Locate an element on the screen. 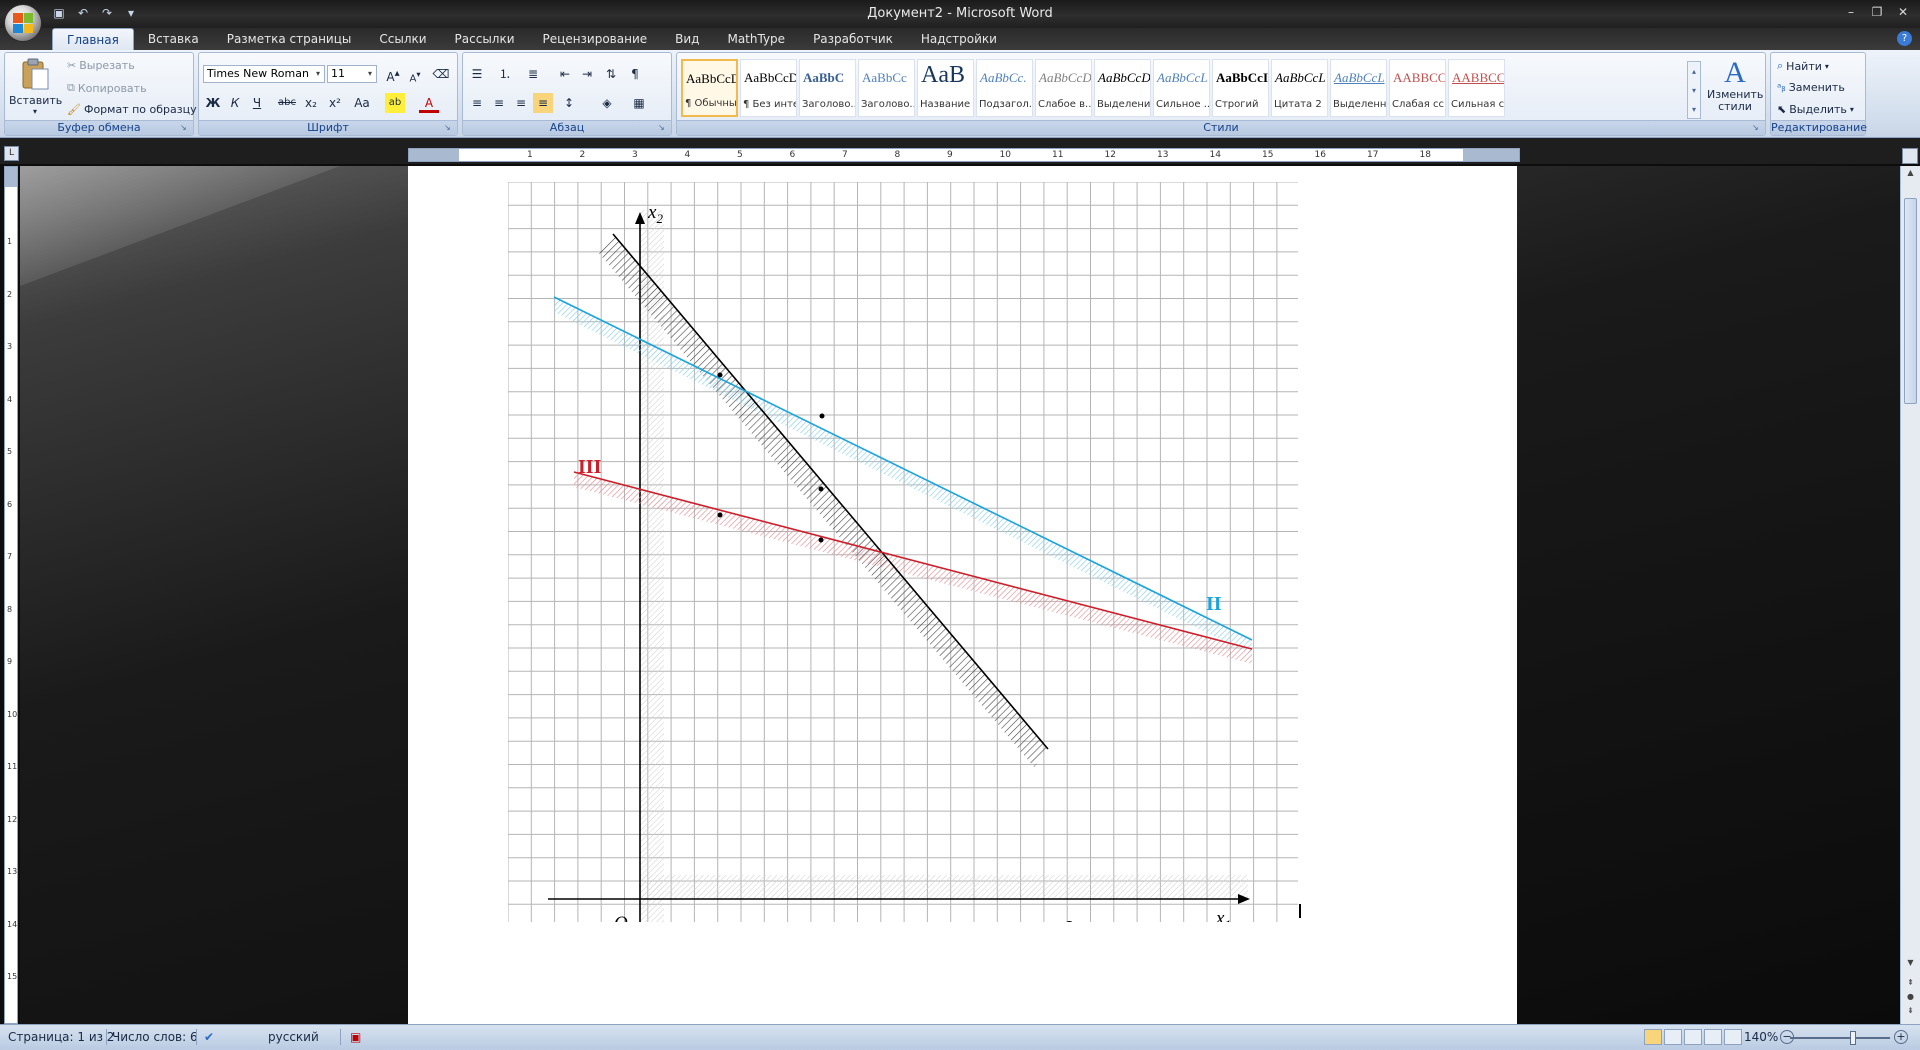 This screenshot has width=1920, height=1050. increase-indent-icon: ⇥ is located at coordinates (587, 74).